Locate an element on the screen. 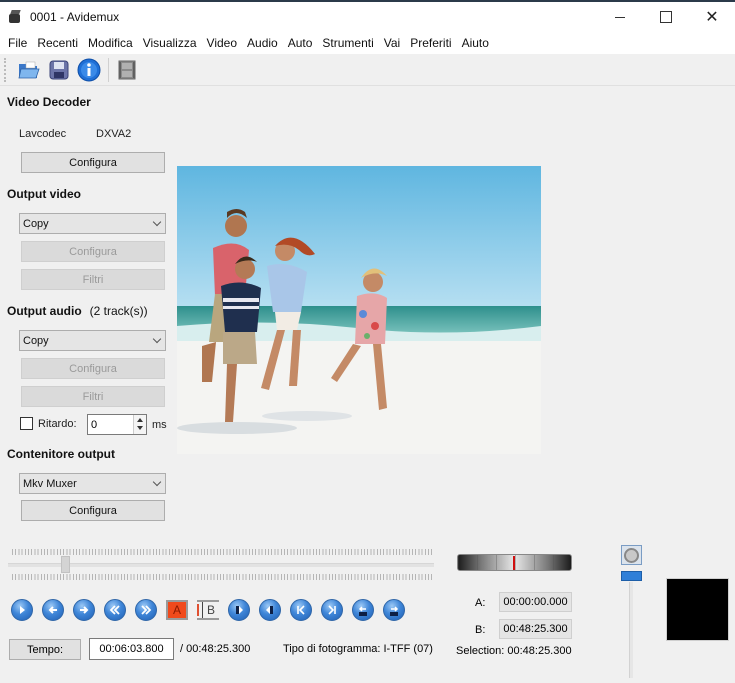 The height and width of the screenshot is (683, 735). spin-arrows-icon is located at coordinates (139, 424).